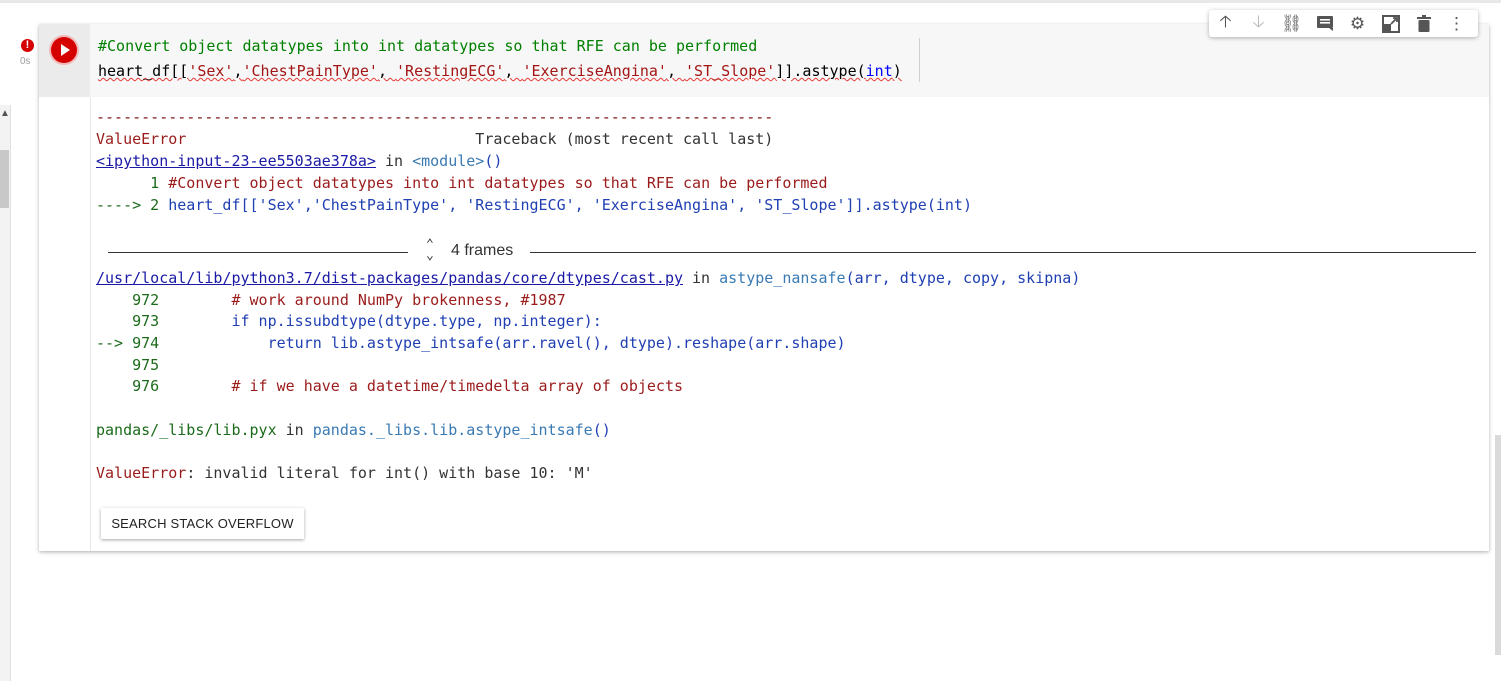 This screenshot has width=1501, height=681. What do you see at coordinates (493, 161) in the screenshot?
I see `module-parens: ()` at bounding box center [493, 161].